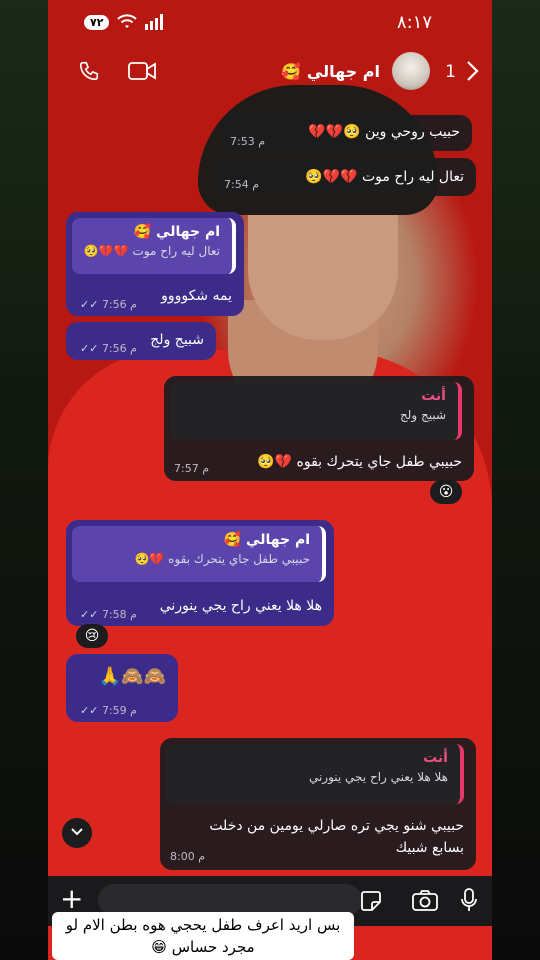  What do you see at coordinates (192, 468) in the screenshot?
I see `message-time: 7:57 م` at bounding box center [192, 468].